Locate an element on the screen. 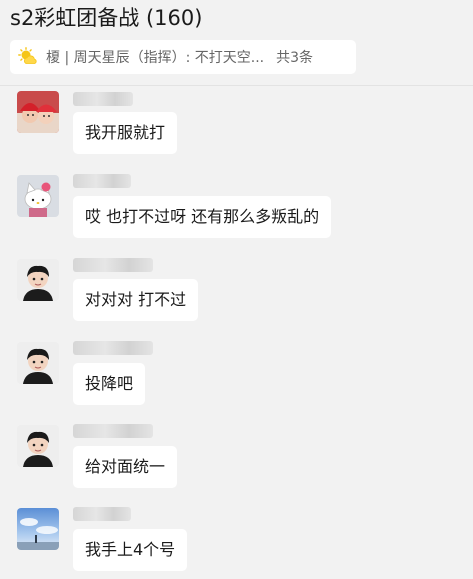  message-bubble: 我手上4个号 is located at coordinates (130, 550).